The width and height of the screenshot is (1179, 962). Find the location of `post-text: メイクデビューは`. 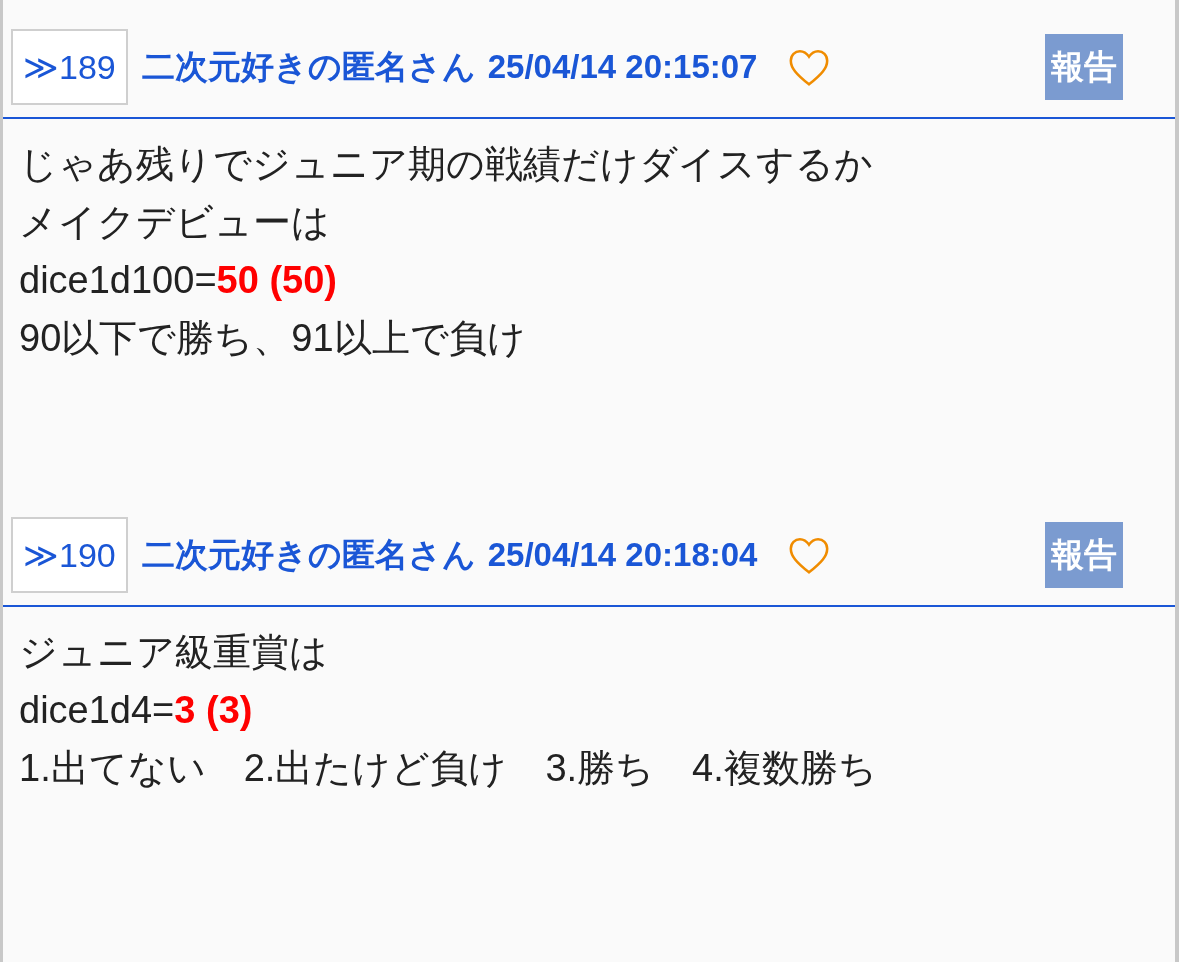

post-text: メイクデビューは is located at coordinates (175, 222).